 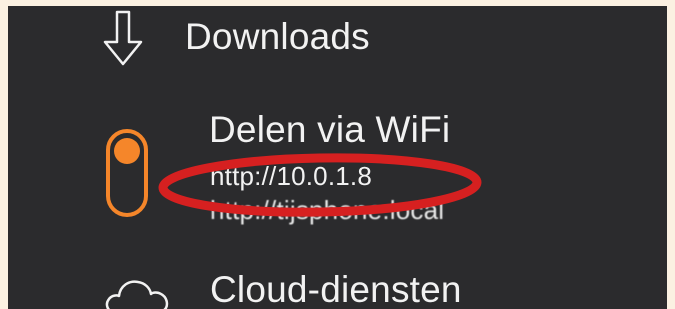 I want to click on download-arrow-icon, so click(x=123, y=39).